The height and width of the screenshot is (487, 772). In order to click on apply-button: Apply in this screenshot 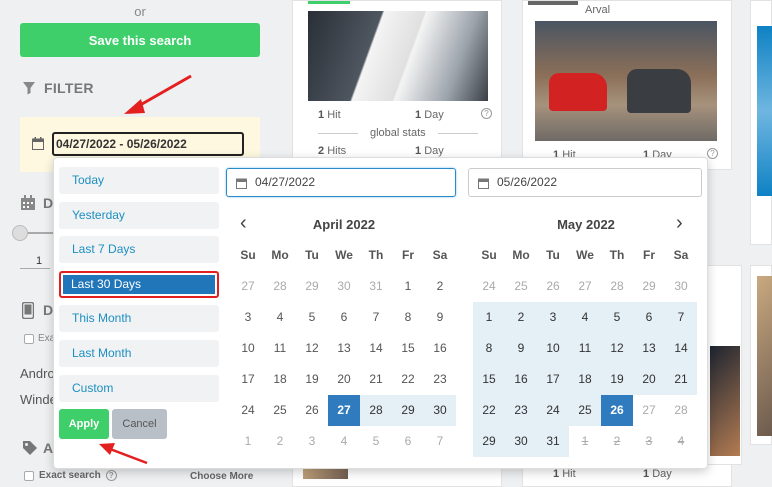, I will do `click(84, 424)`.